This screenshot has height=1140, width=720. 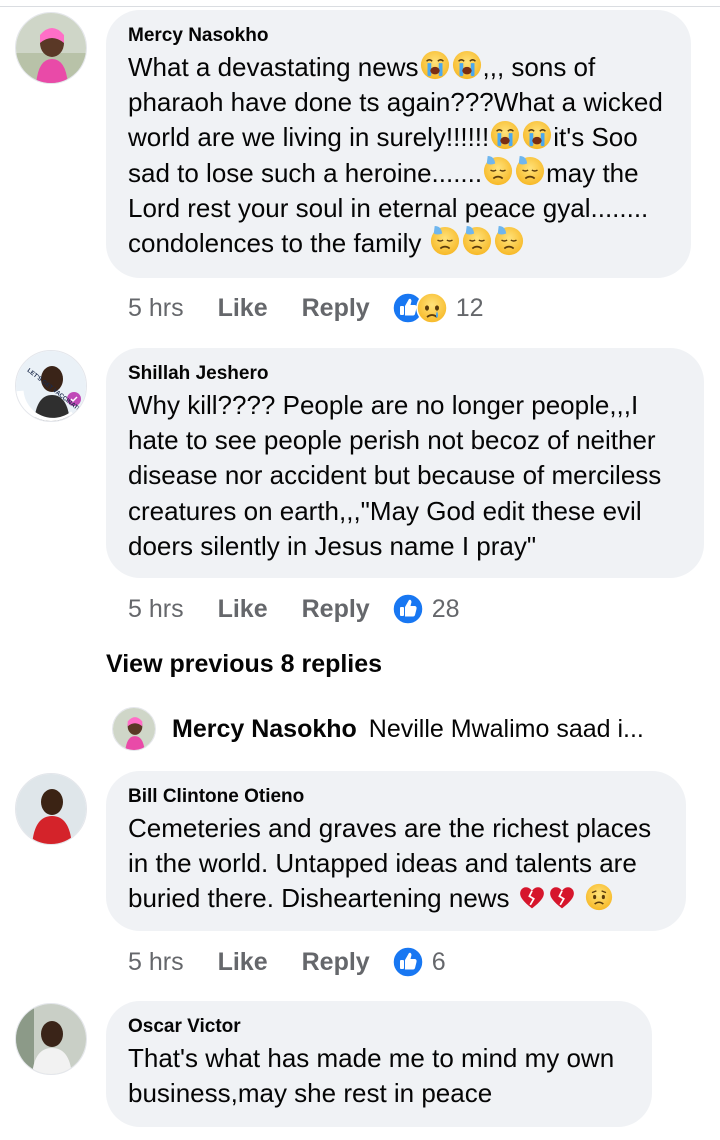 What do you see at coordinates (51, 386) in the screenshot?
I see `avatar: LET'S GET VACCINATED` at bounding box center [51, 386].